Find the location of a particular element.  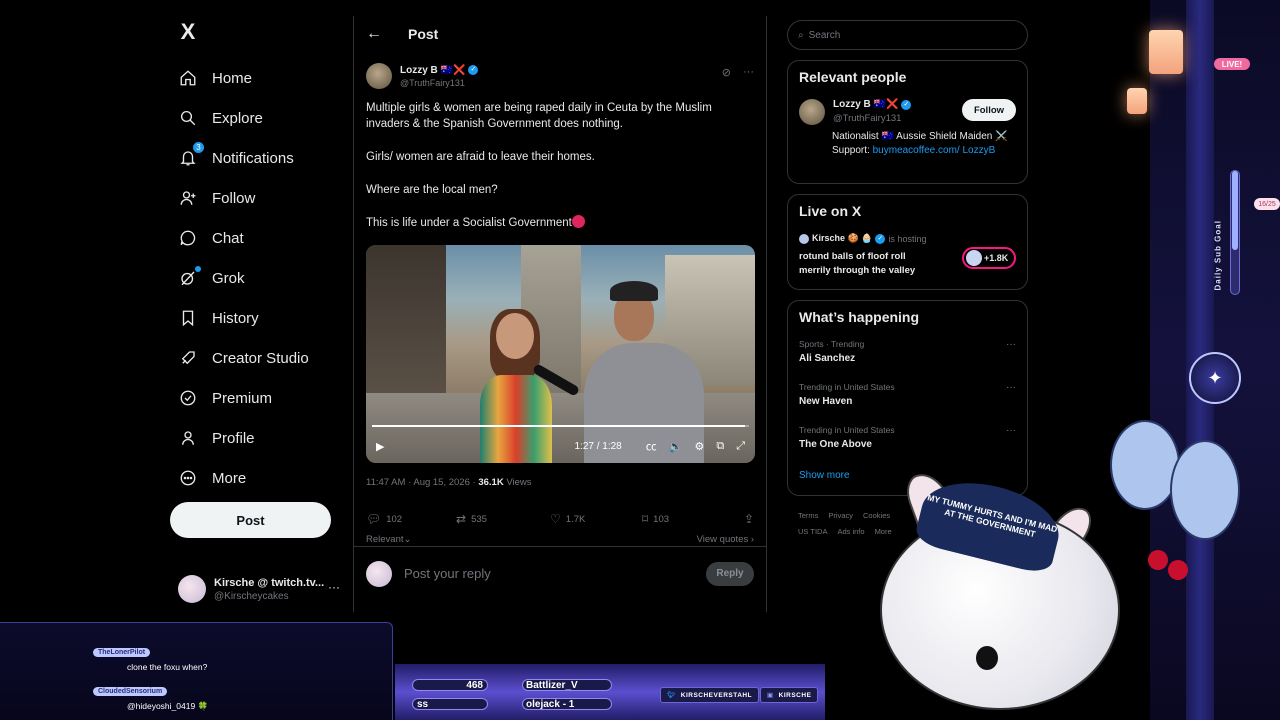

person-name: Lozzy B 🇦🇺❌ is located at coordinates (865, 104).